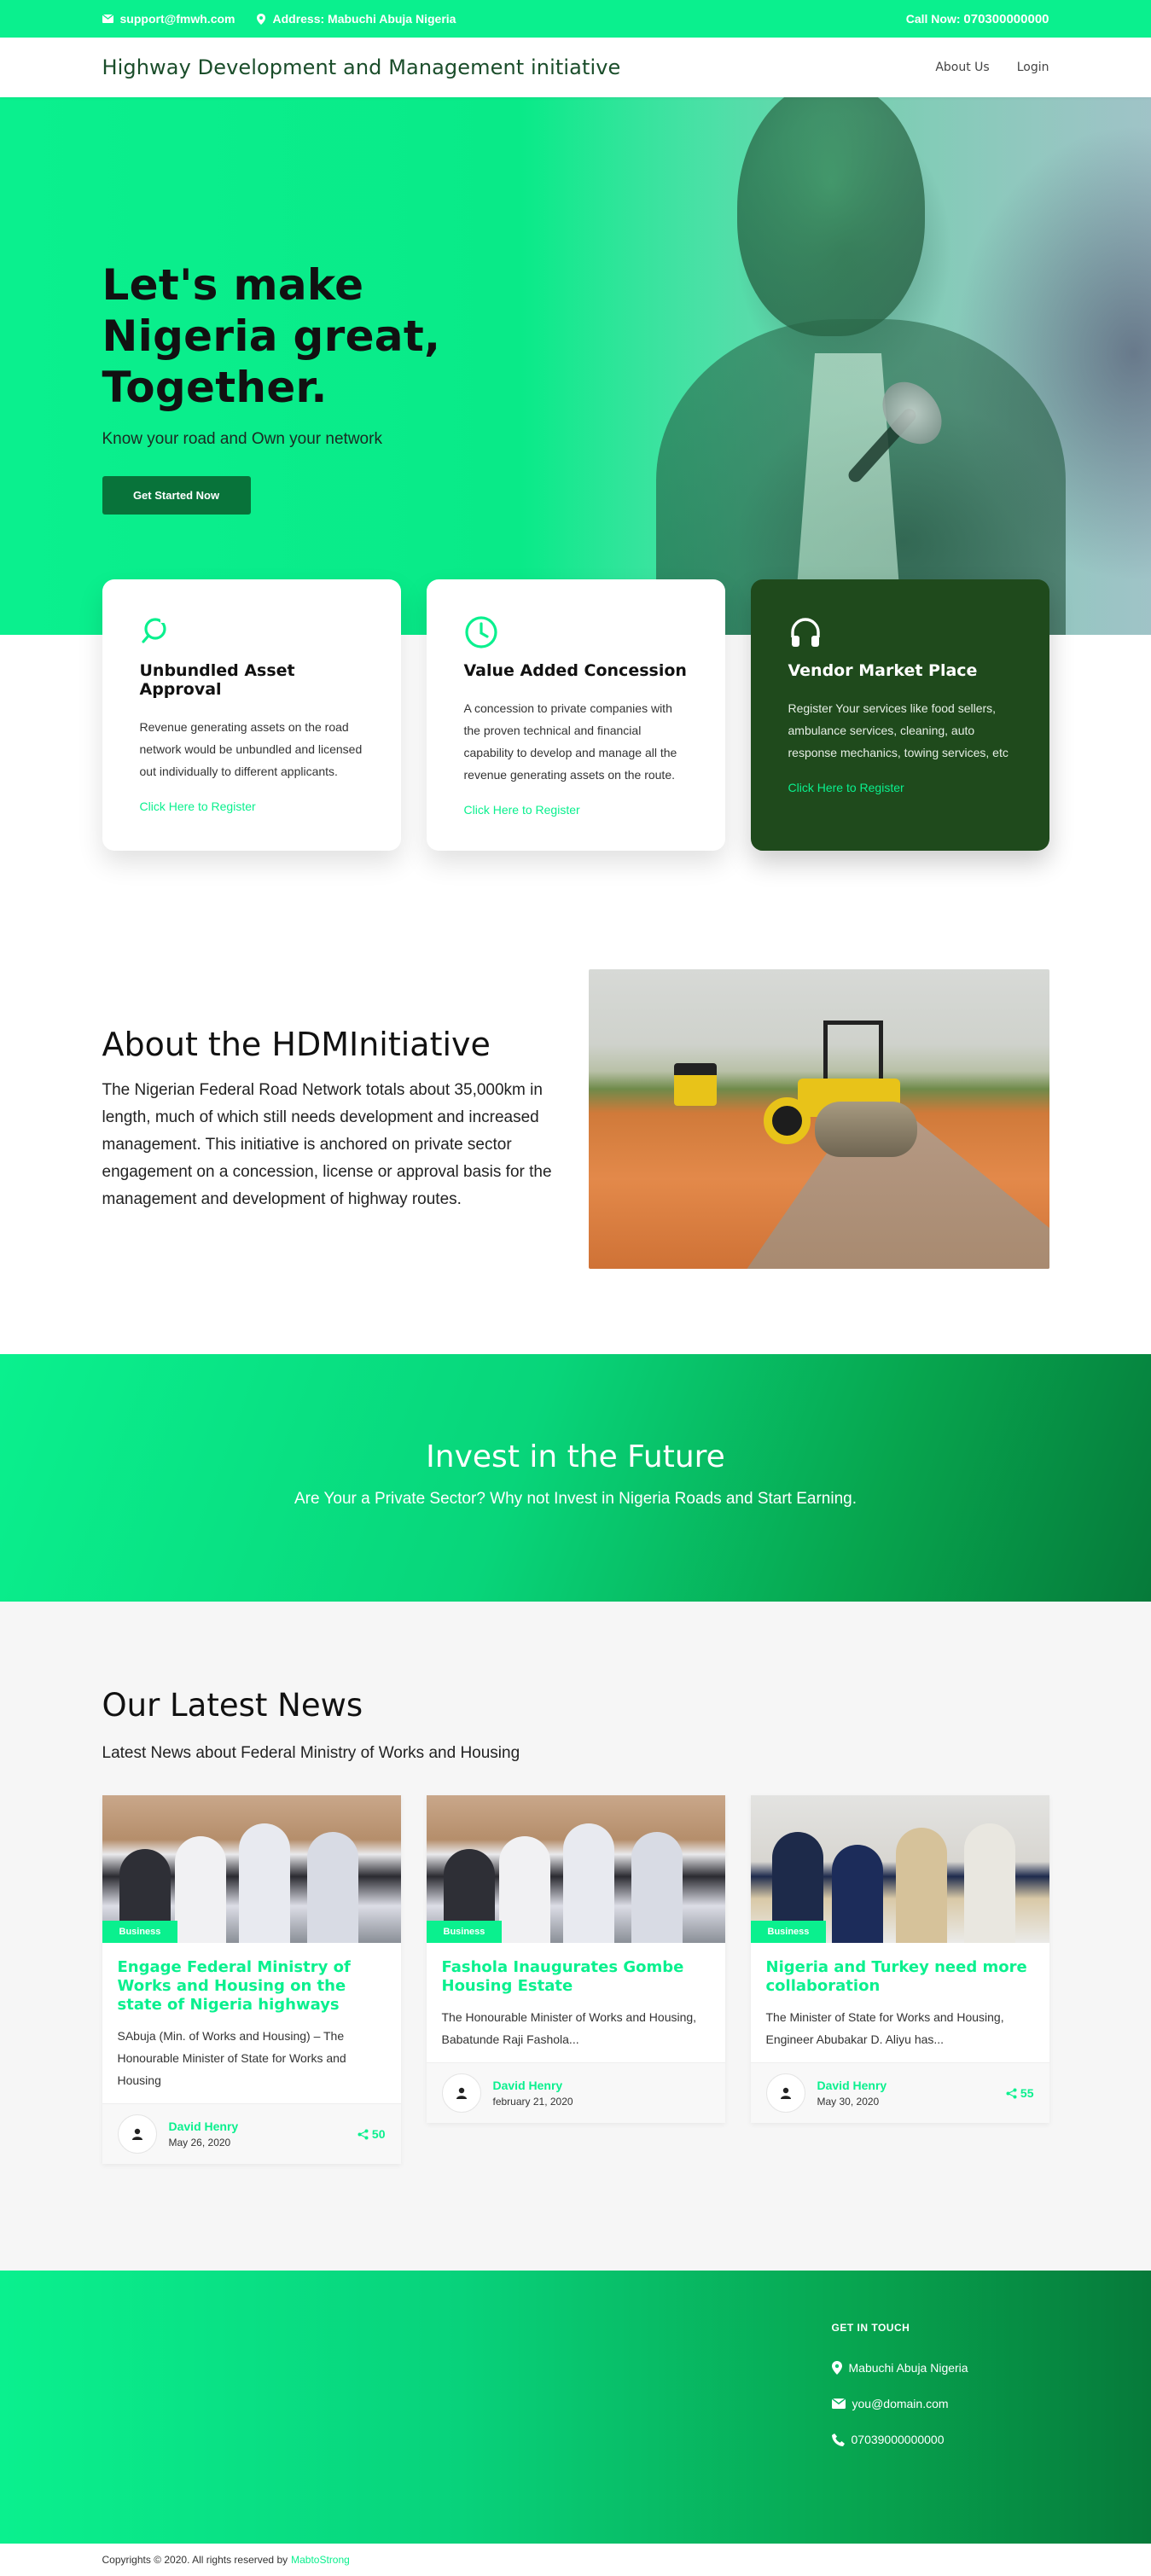  Describe the element at coordinates (217, 680) in the screenshot. I see `feature-title: Unbundled Asset Approval` at that location.